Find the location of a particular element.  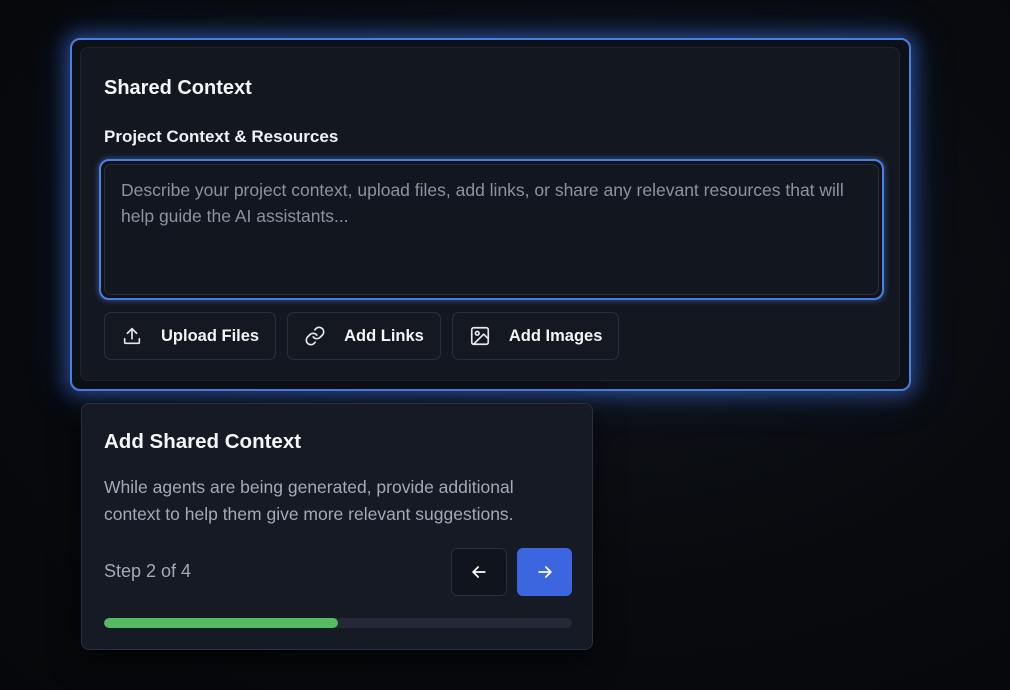

tour-progress-bar is located at coordinates (338, 623).